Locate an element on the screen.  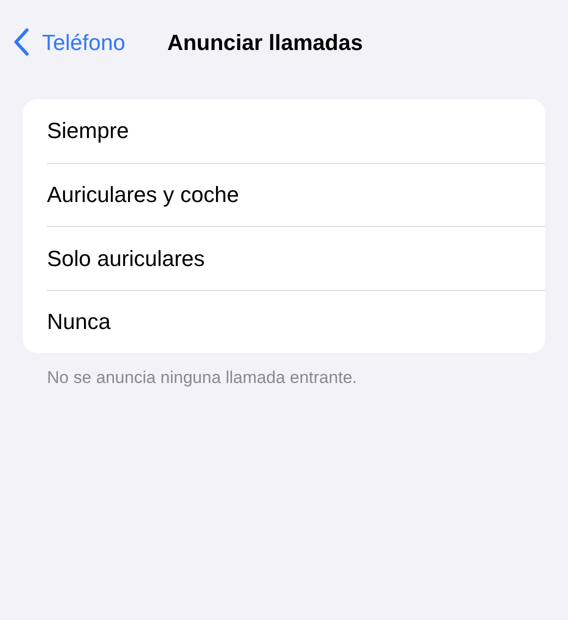
option-item: Nunca is located at coordinates (79, 321).